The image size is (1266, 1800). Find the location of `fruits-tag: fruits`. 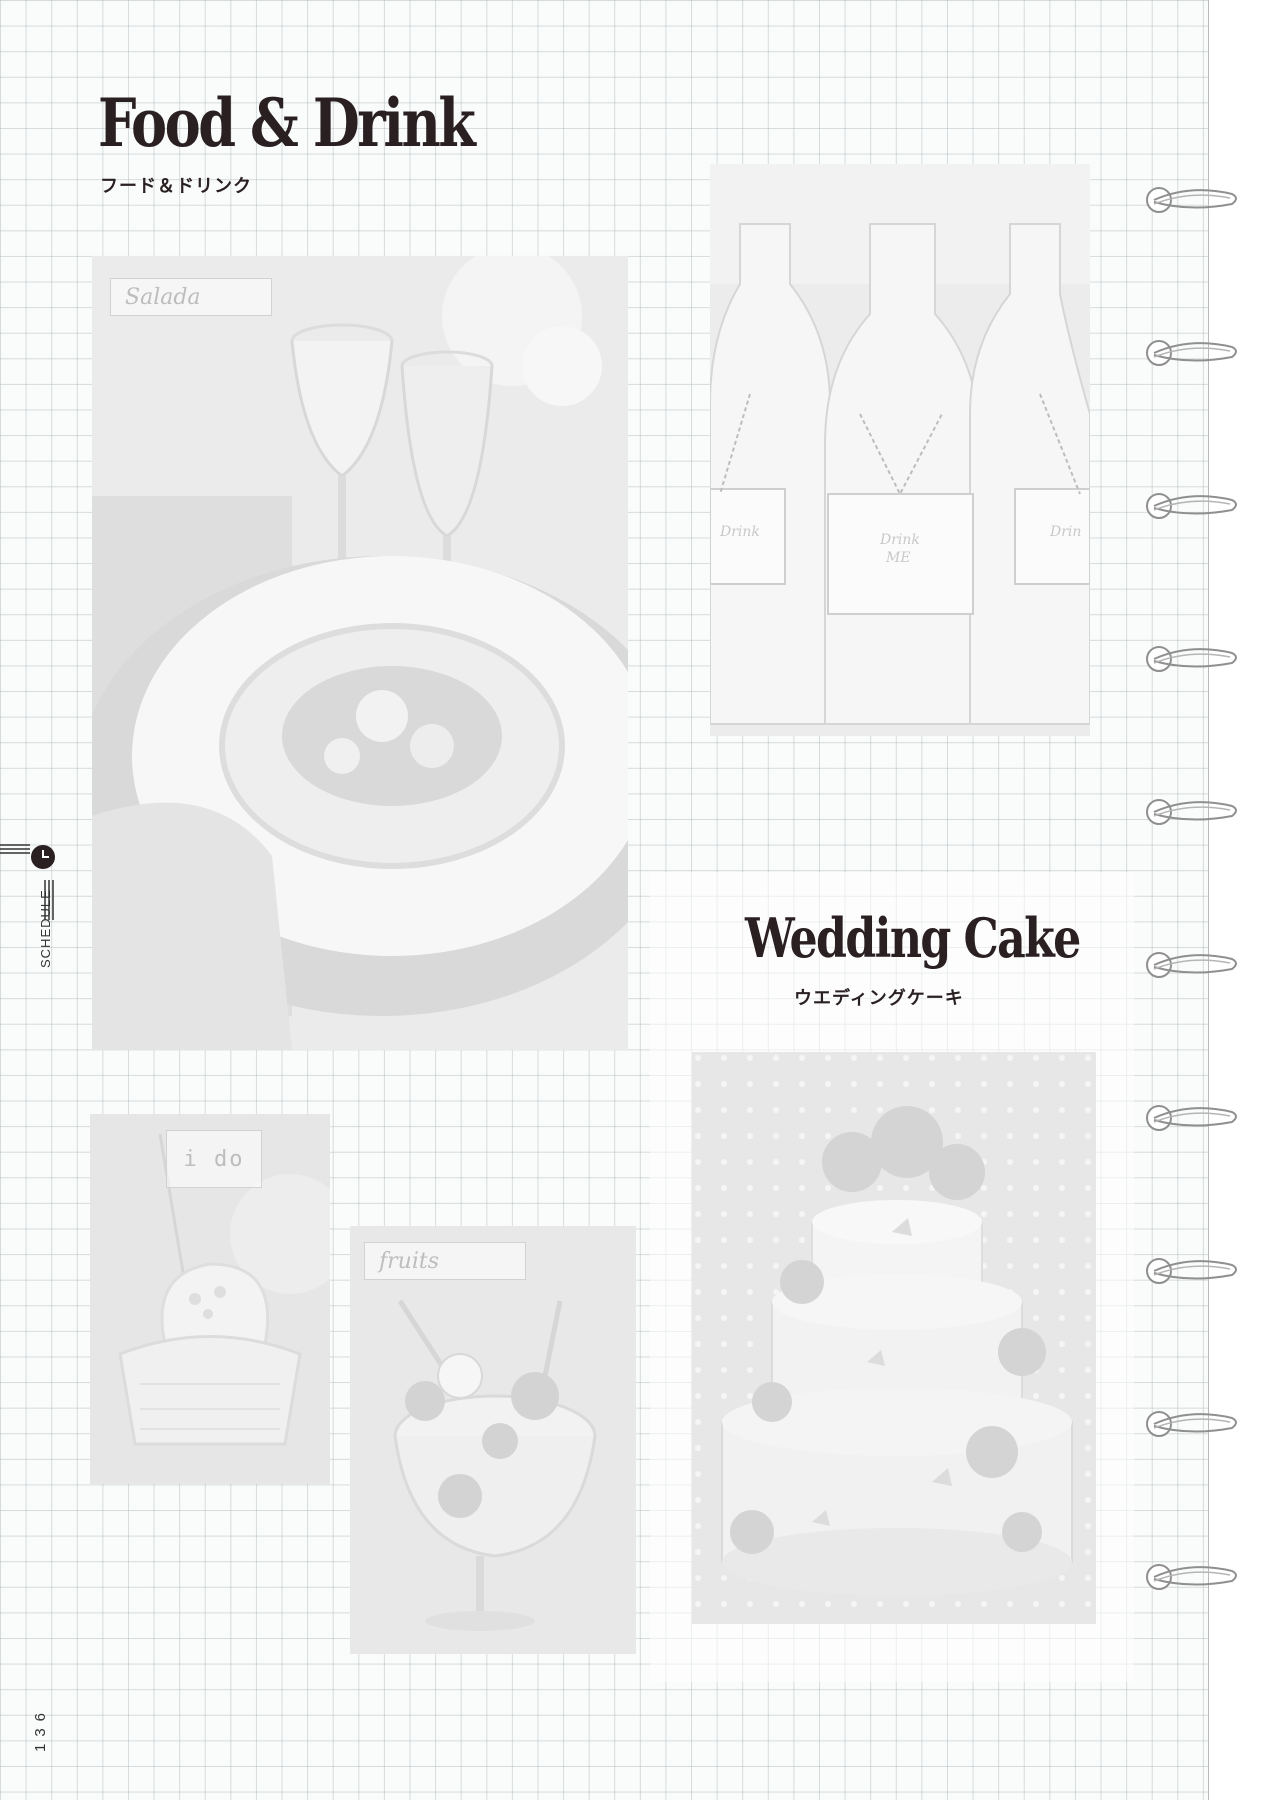

fruits-tag: fruits is located at coordinates (445, 1261).